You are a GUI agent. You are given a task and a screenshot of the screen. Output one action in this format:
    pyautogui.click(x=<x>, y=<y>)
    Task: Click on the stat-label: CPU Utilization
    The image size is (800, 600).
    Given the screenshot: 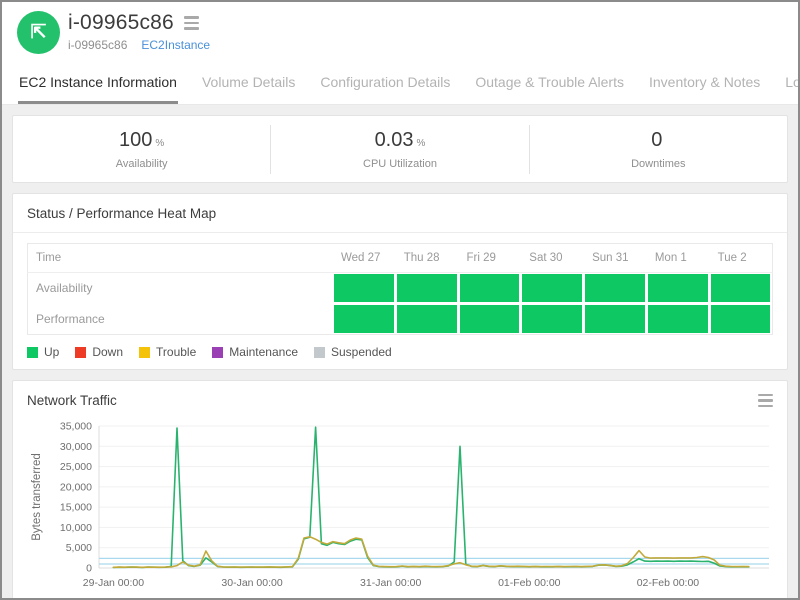 What is the action you would take?
    pyautogui.click(x=400, y=163)
    